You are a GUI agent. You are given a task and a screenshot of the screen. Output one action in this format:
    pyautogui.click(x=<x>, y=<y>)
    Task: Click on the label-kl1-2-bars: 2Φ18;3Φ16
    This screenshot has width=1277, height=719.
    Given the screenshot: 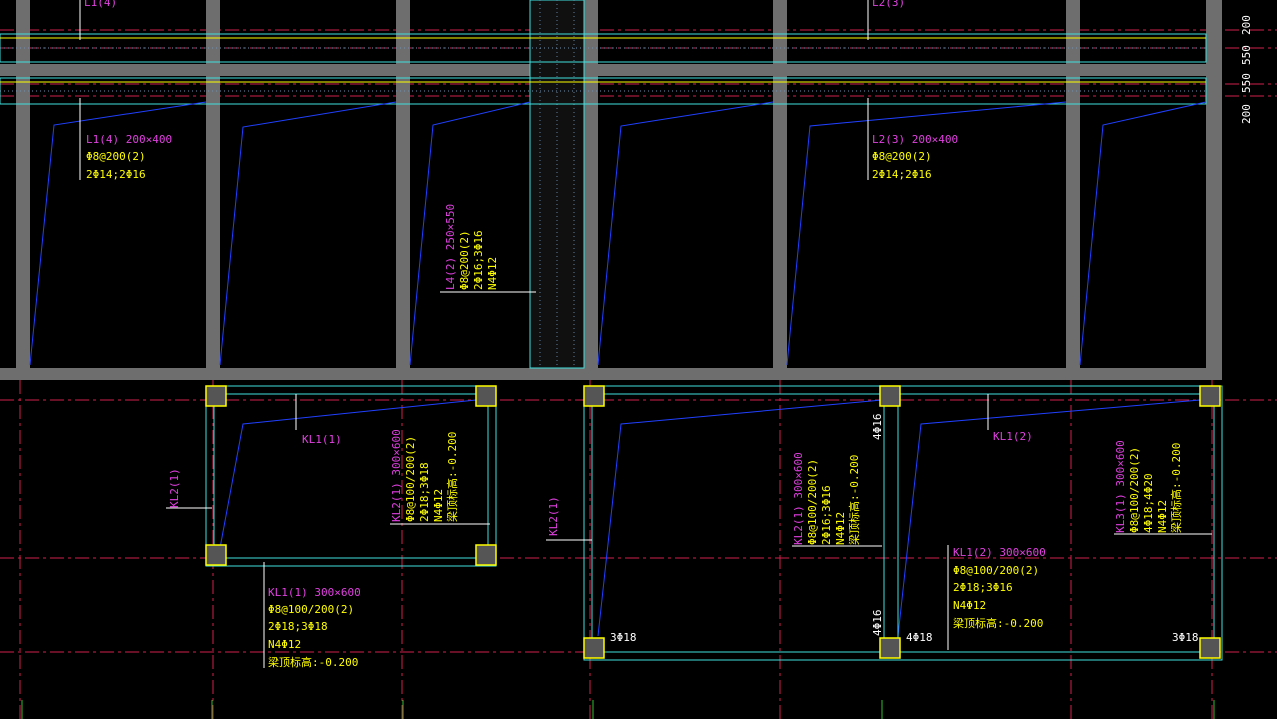 What is the action you would take?
    pyautogui.click(x=983, y=587)
    